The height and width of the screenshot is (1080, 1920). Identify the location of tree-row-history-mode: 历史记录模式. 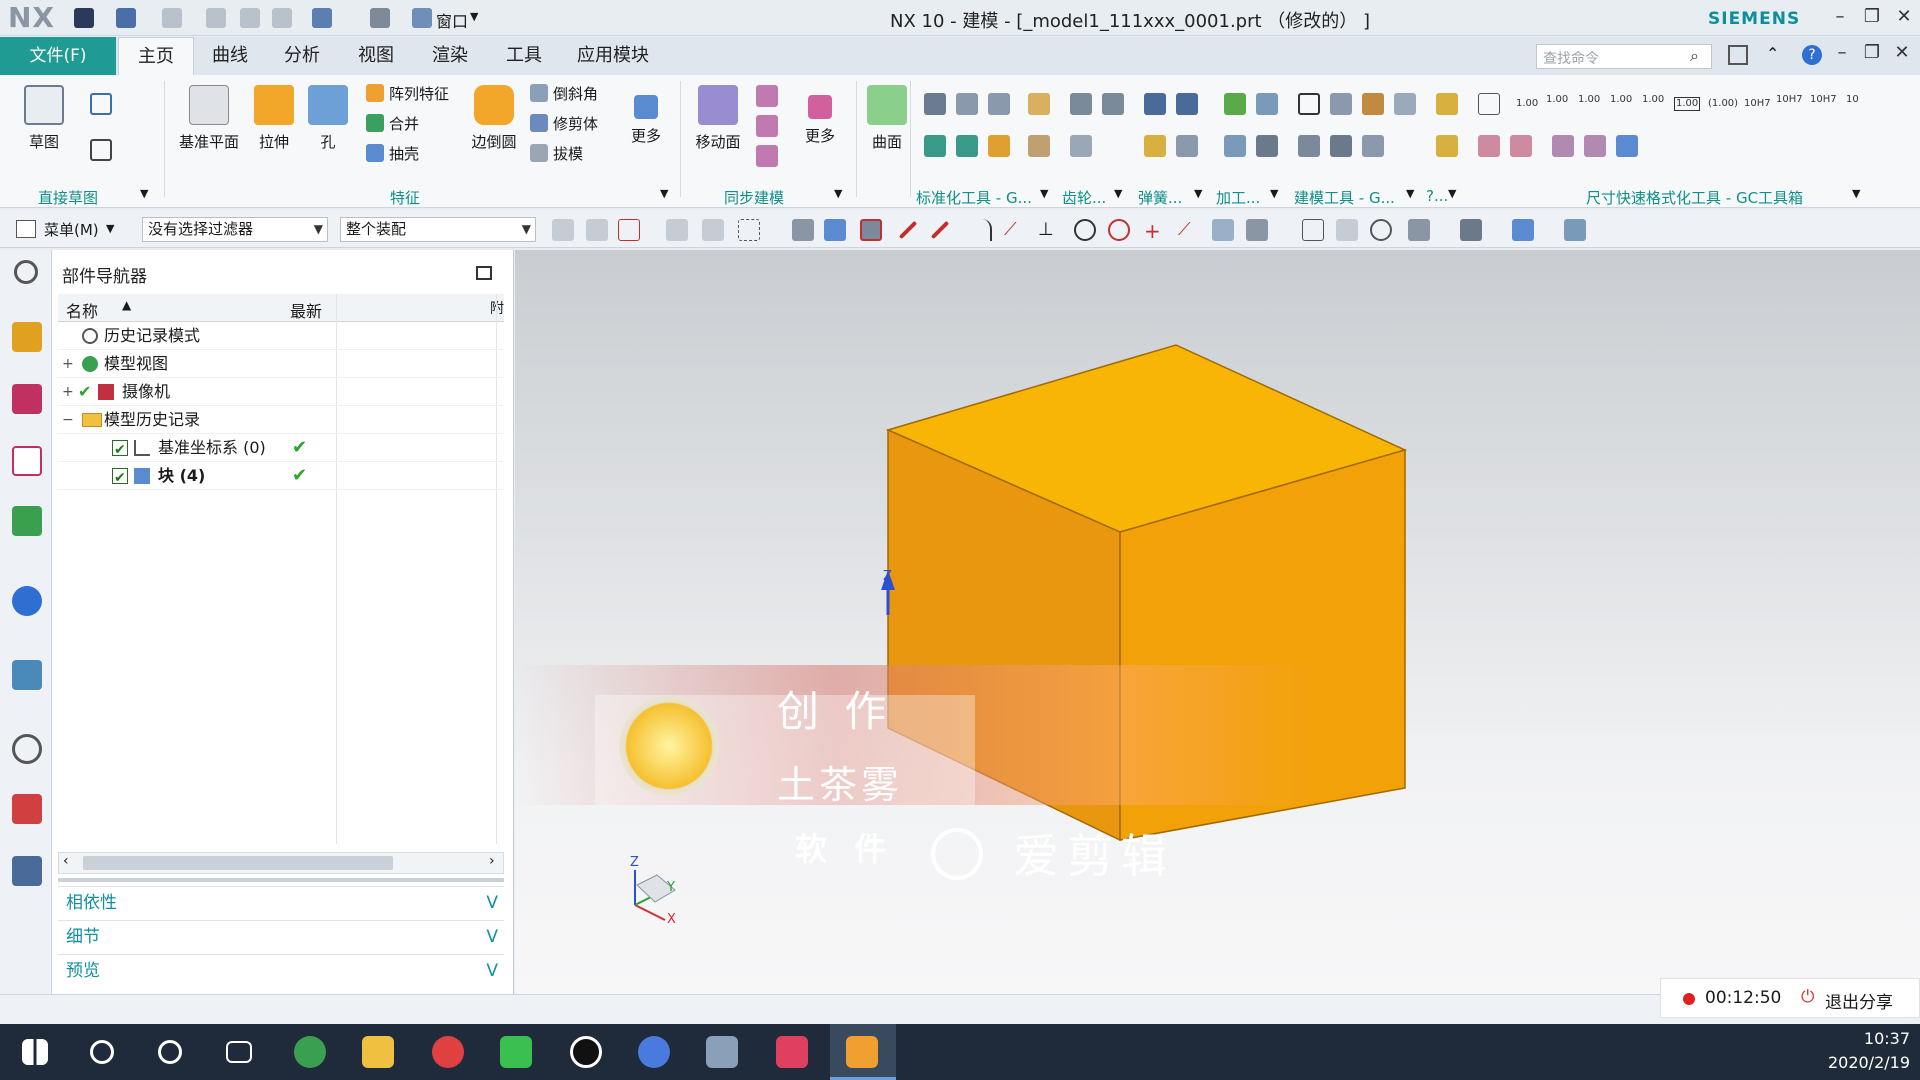
(281, 336).